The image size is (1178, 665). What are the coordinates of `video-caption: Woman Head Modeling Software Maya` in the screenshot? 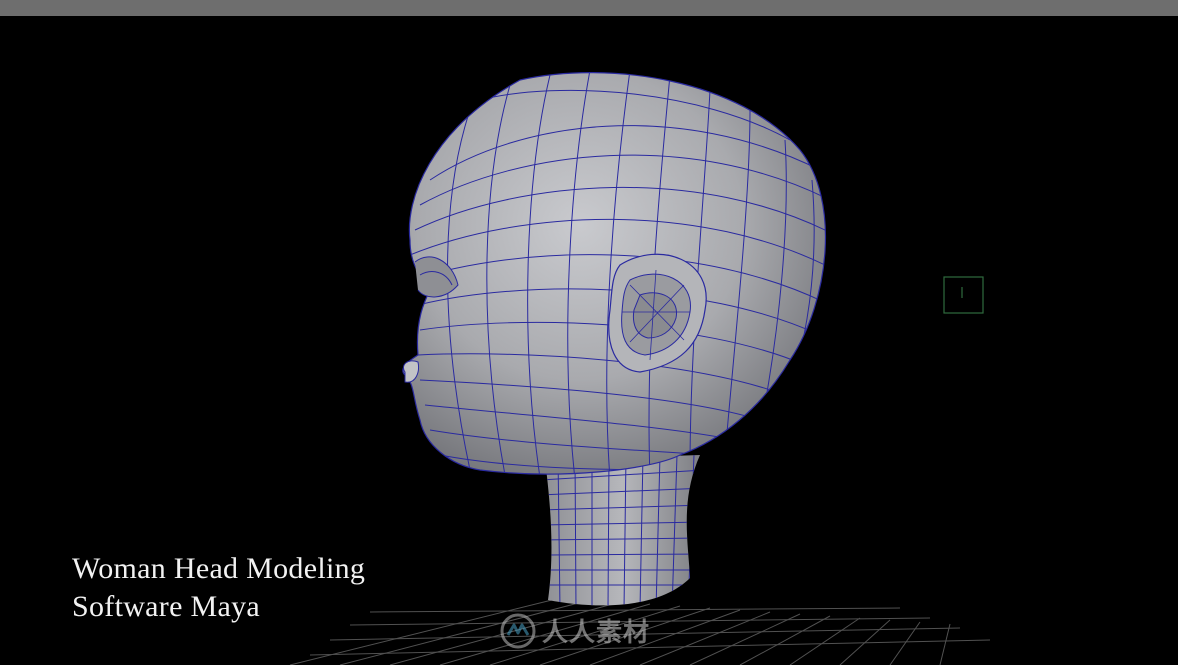 It's located at (218, 588).